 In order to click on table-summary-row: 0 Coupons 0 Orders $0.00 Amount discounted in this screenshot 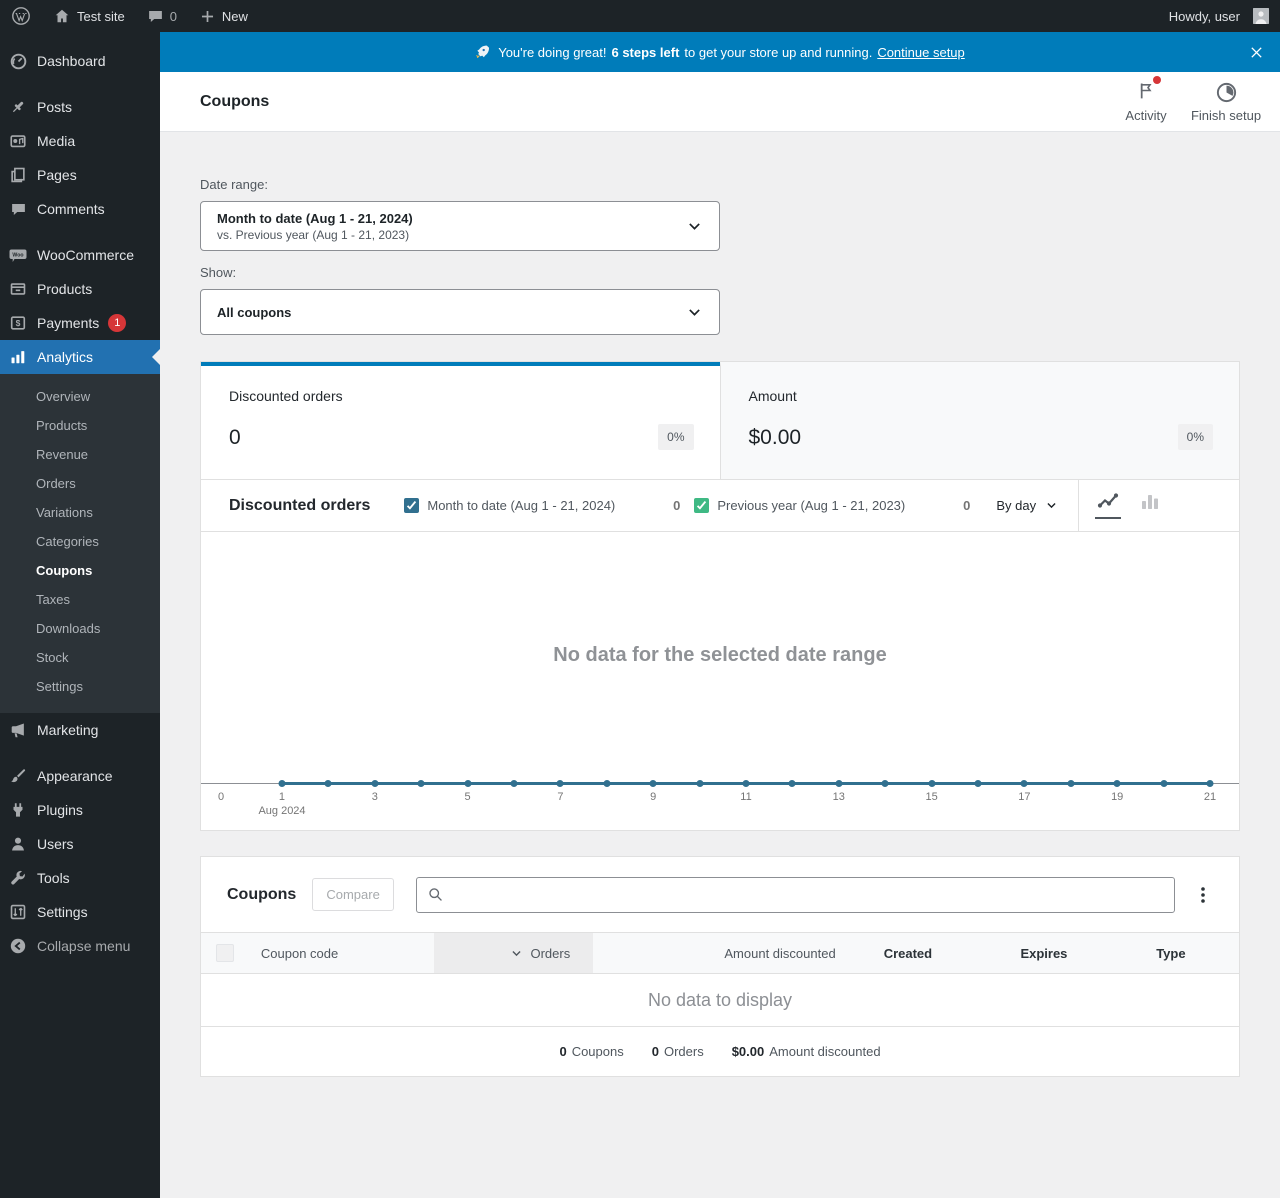, I will do `click(720, 1051)`.